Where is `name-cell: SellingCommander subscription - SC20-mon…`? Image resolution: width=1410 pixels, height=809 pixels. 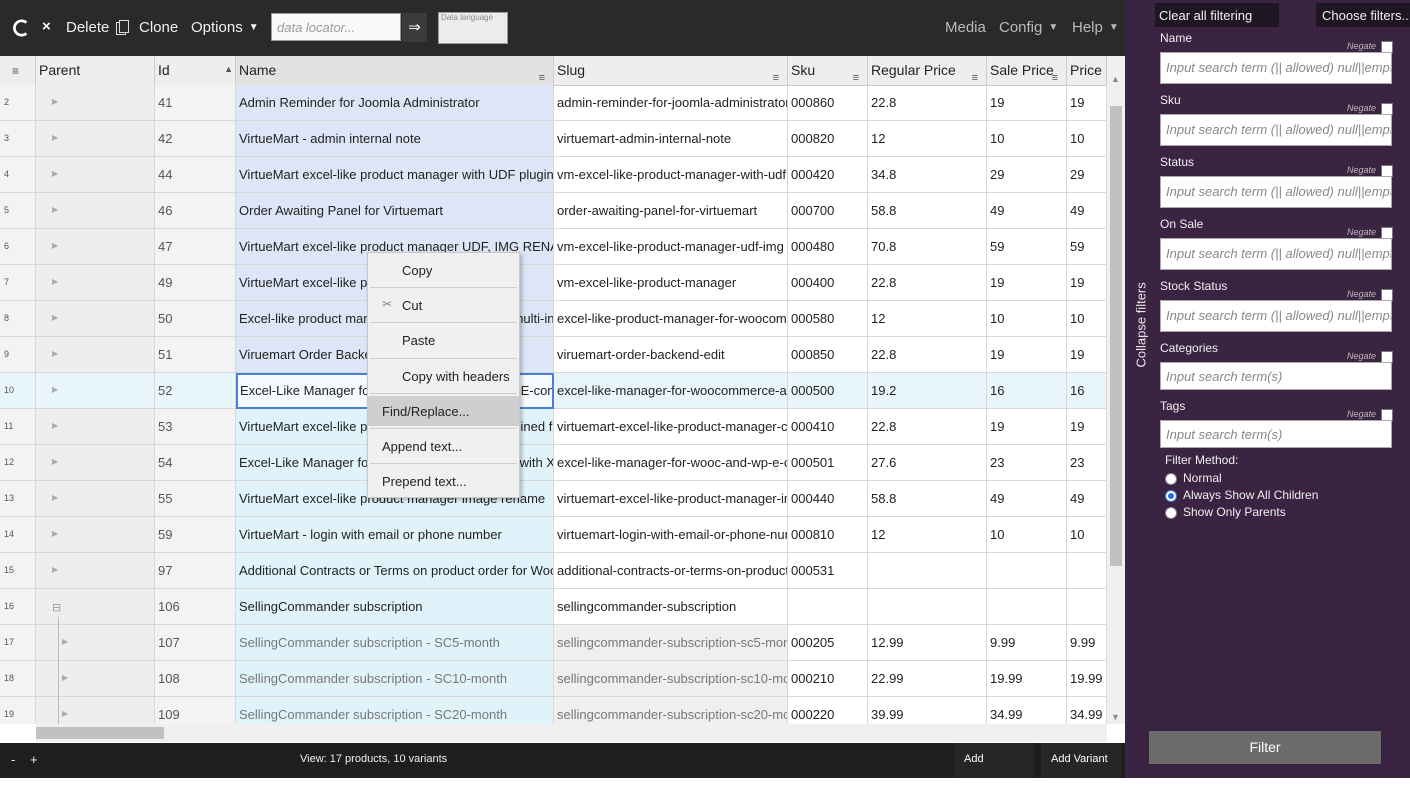
name-cell: SellingCommander subscription - SC20-mon… is located at coordinates (395, 710).